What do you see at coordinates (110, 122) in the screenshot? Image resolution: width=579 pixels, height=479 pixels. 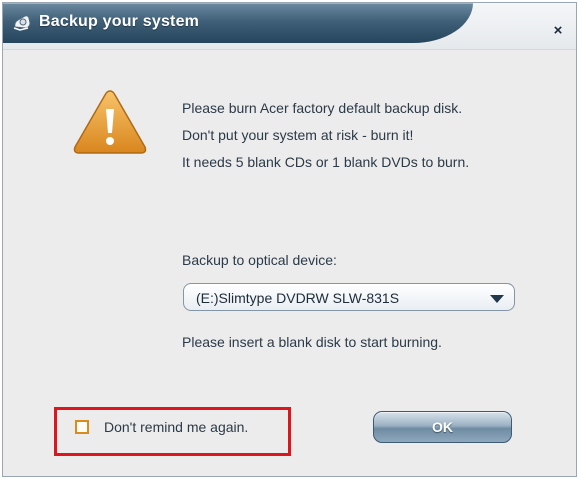 I see `warning-triangle-icon` at bounding box center [110, 122].